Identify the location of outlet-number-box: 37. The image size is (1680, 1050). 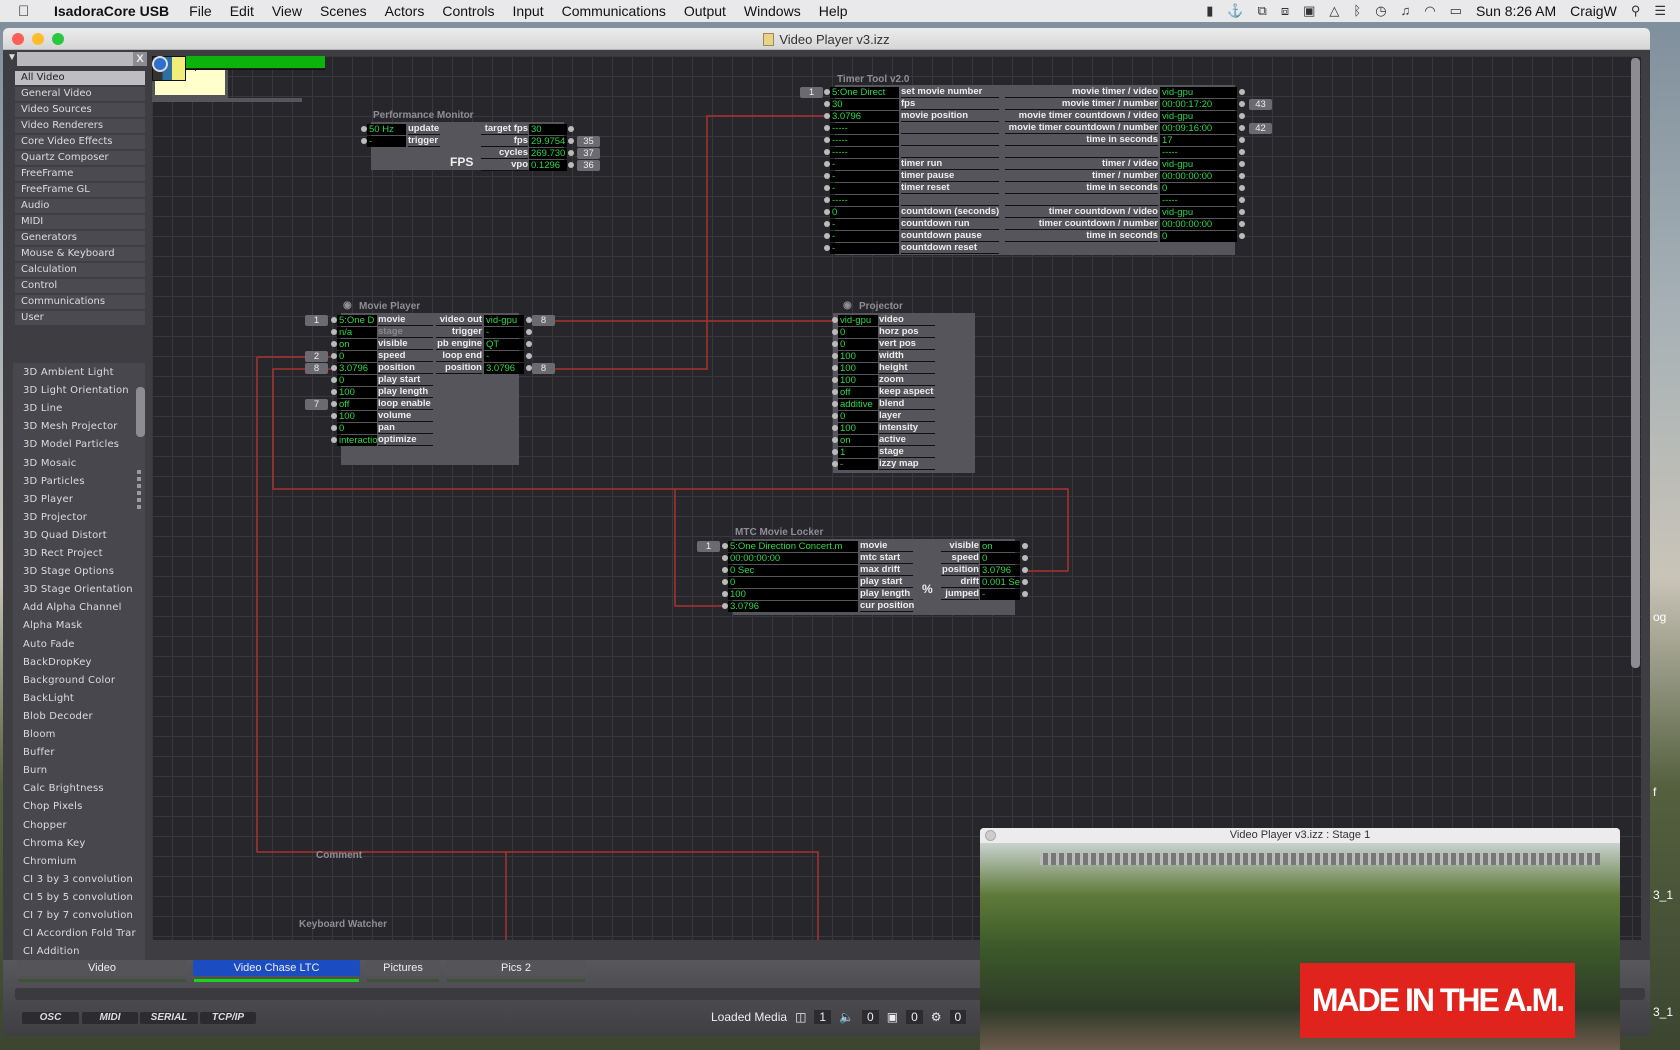
(588, 153).